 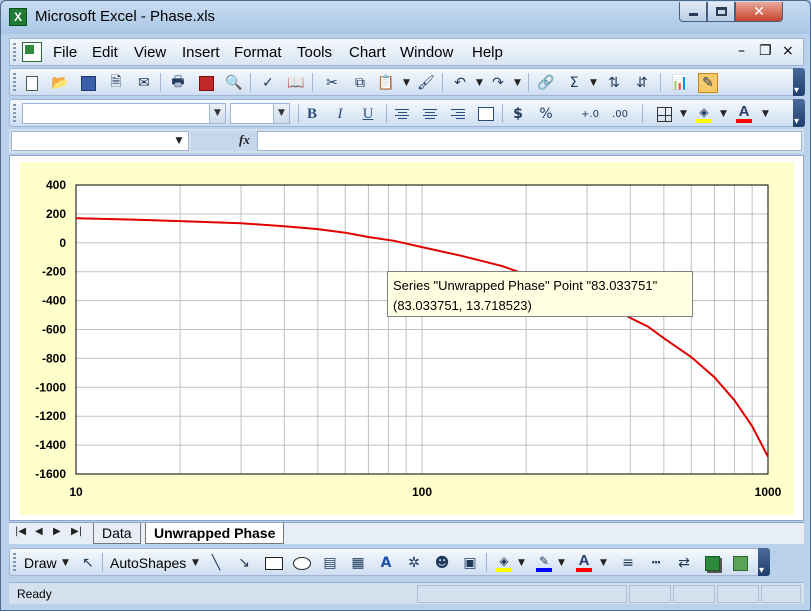 I want to click on cut-icon: ✂, so click(x=332, y=83).